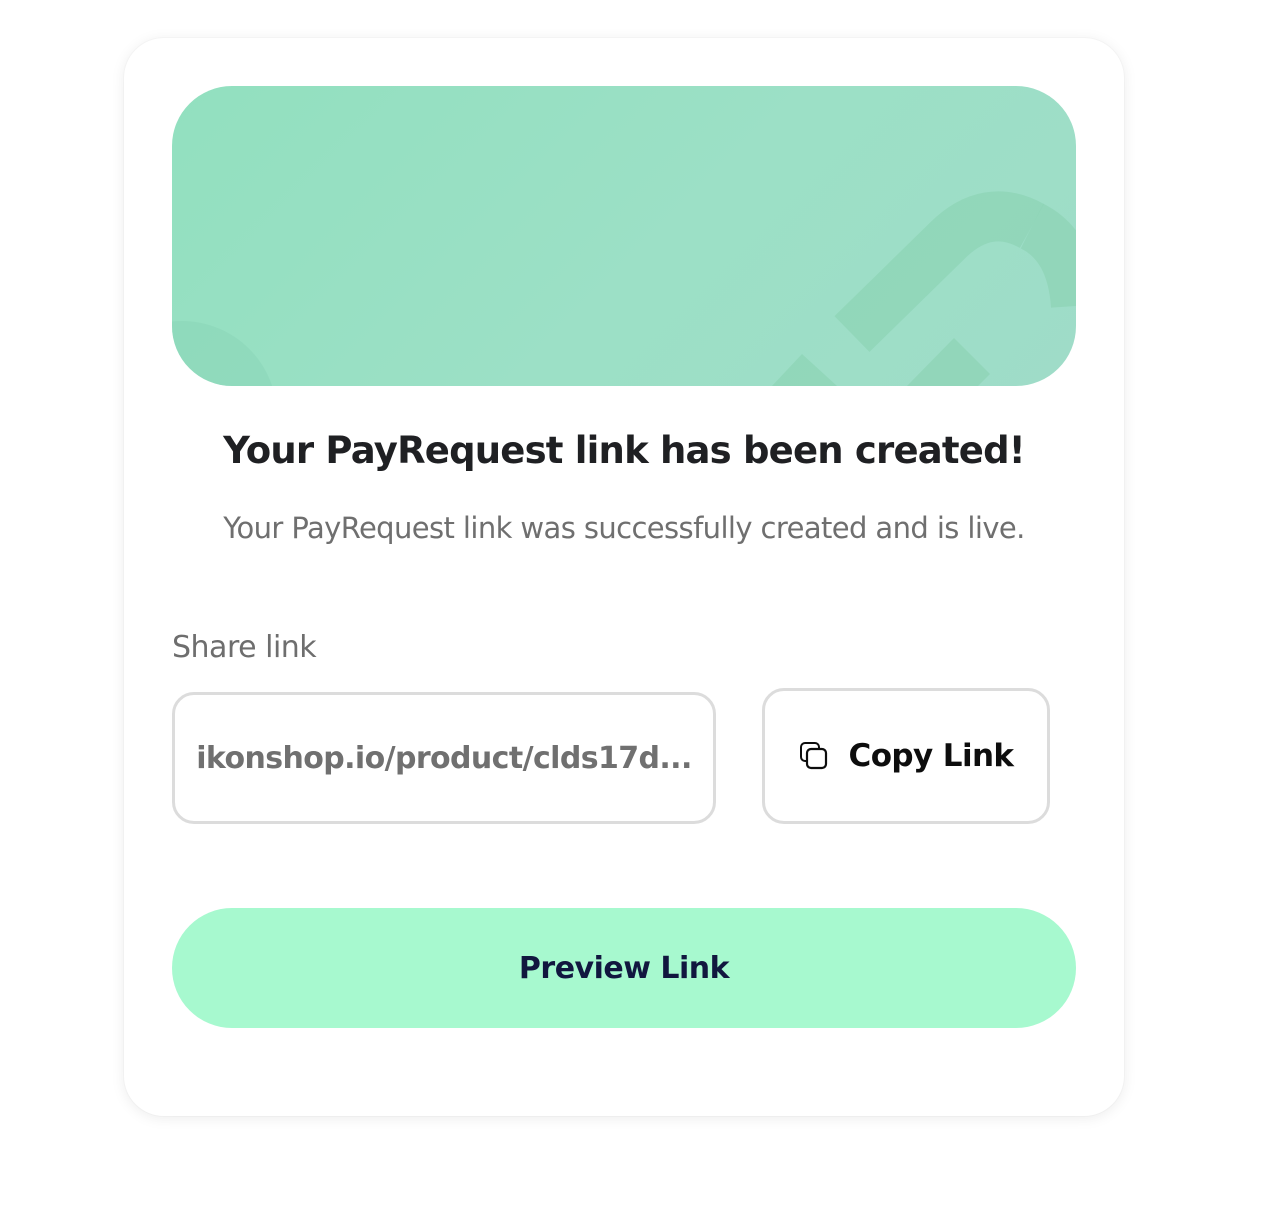 Image resolution: width=1272 pixels, height=1220 pixels. I want to click on copy-link-label: Copy Link, so click(931, 756).